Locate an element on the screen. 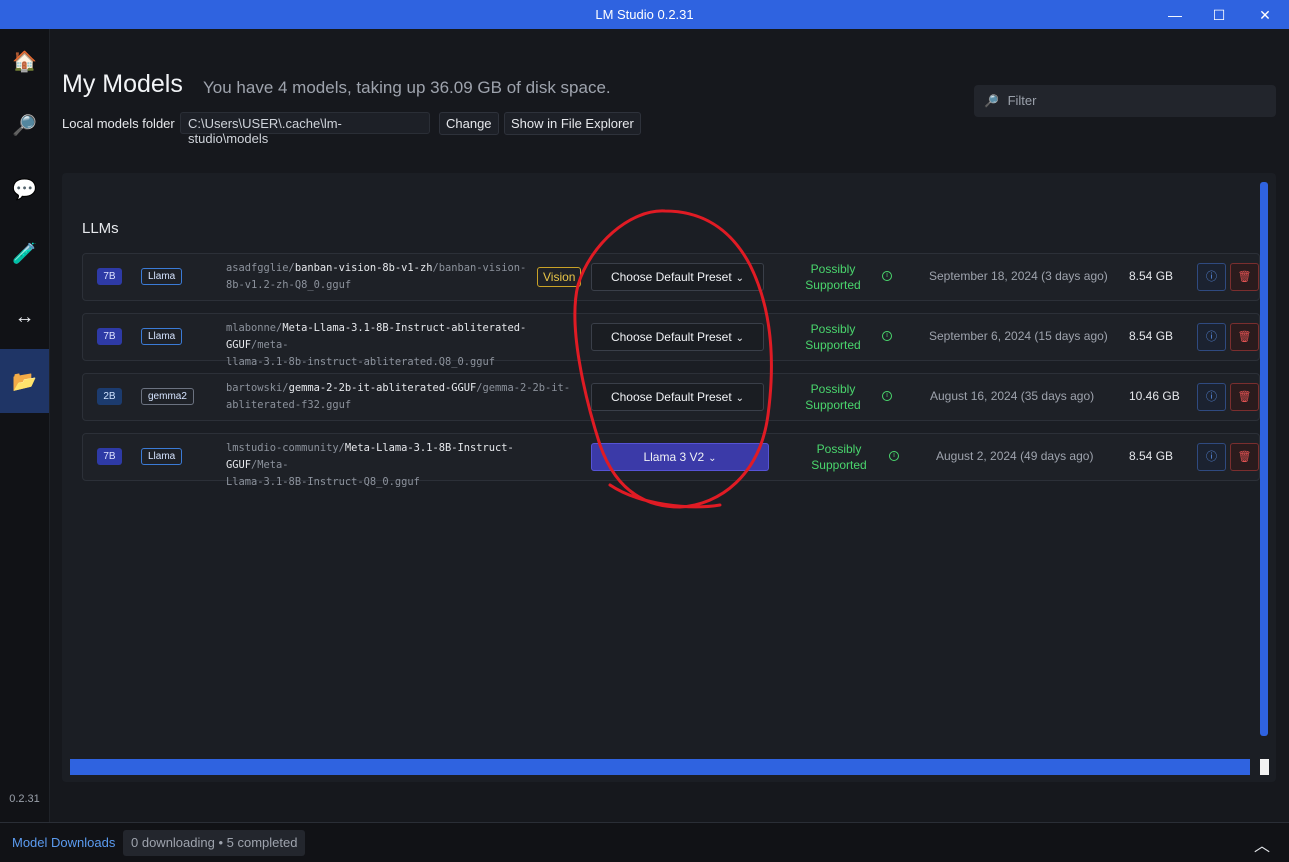 The width and height of the screenshot is (1289, 862). sidebar-item-server: ↔ is located at coordinates (24, 317).